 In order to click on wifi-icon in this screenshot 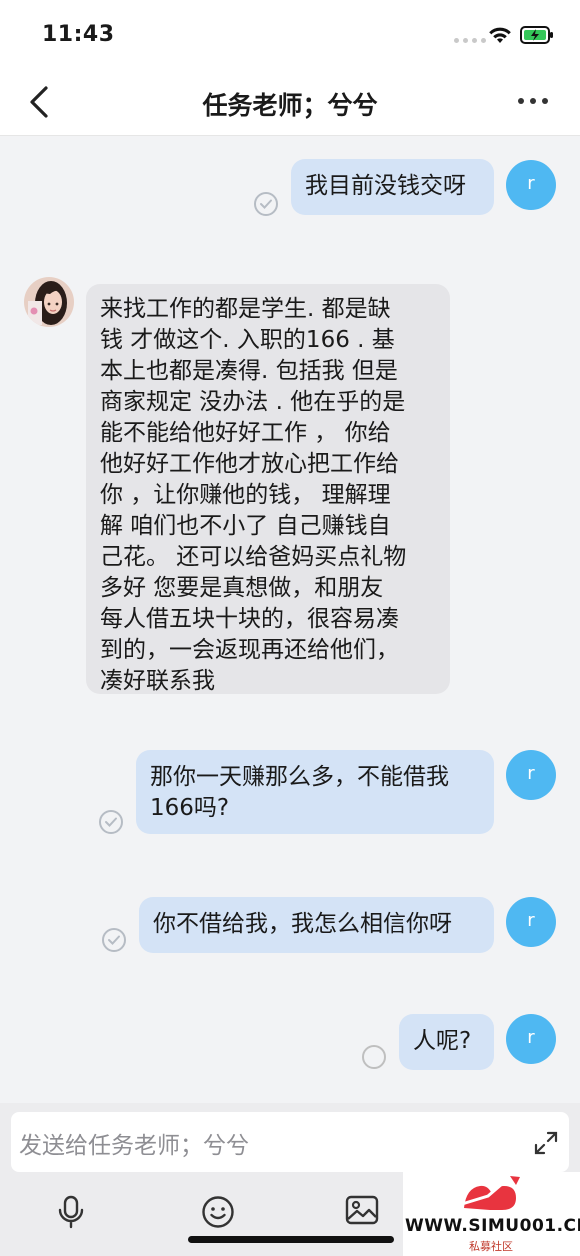, I will do `click(500, 35)`.